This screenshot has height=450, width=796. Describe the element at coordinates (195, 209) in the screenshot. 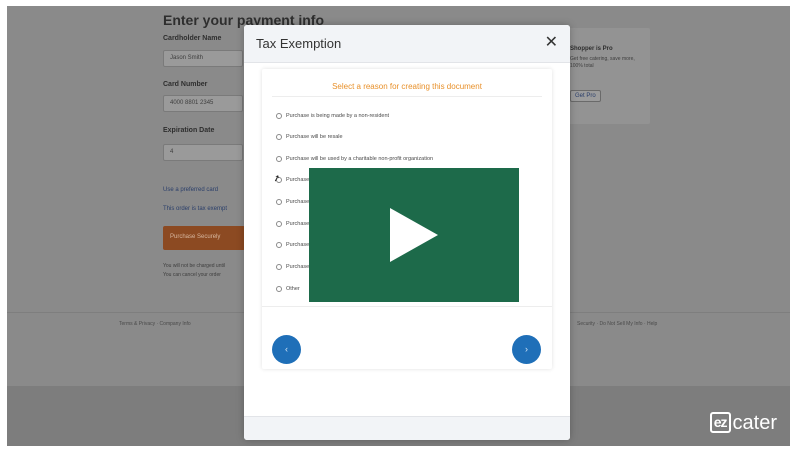

I see `tax-exempt-link: This order is tax exempt` at that location.